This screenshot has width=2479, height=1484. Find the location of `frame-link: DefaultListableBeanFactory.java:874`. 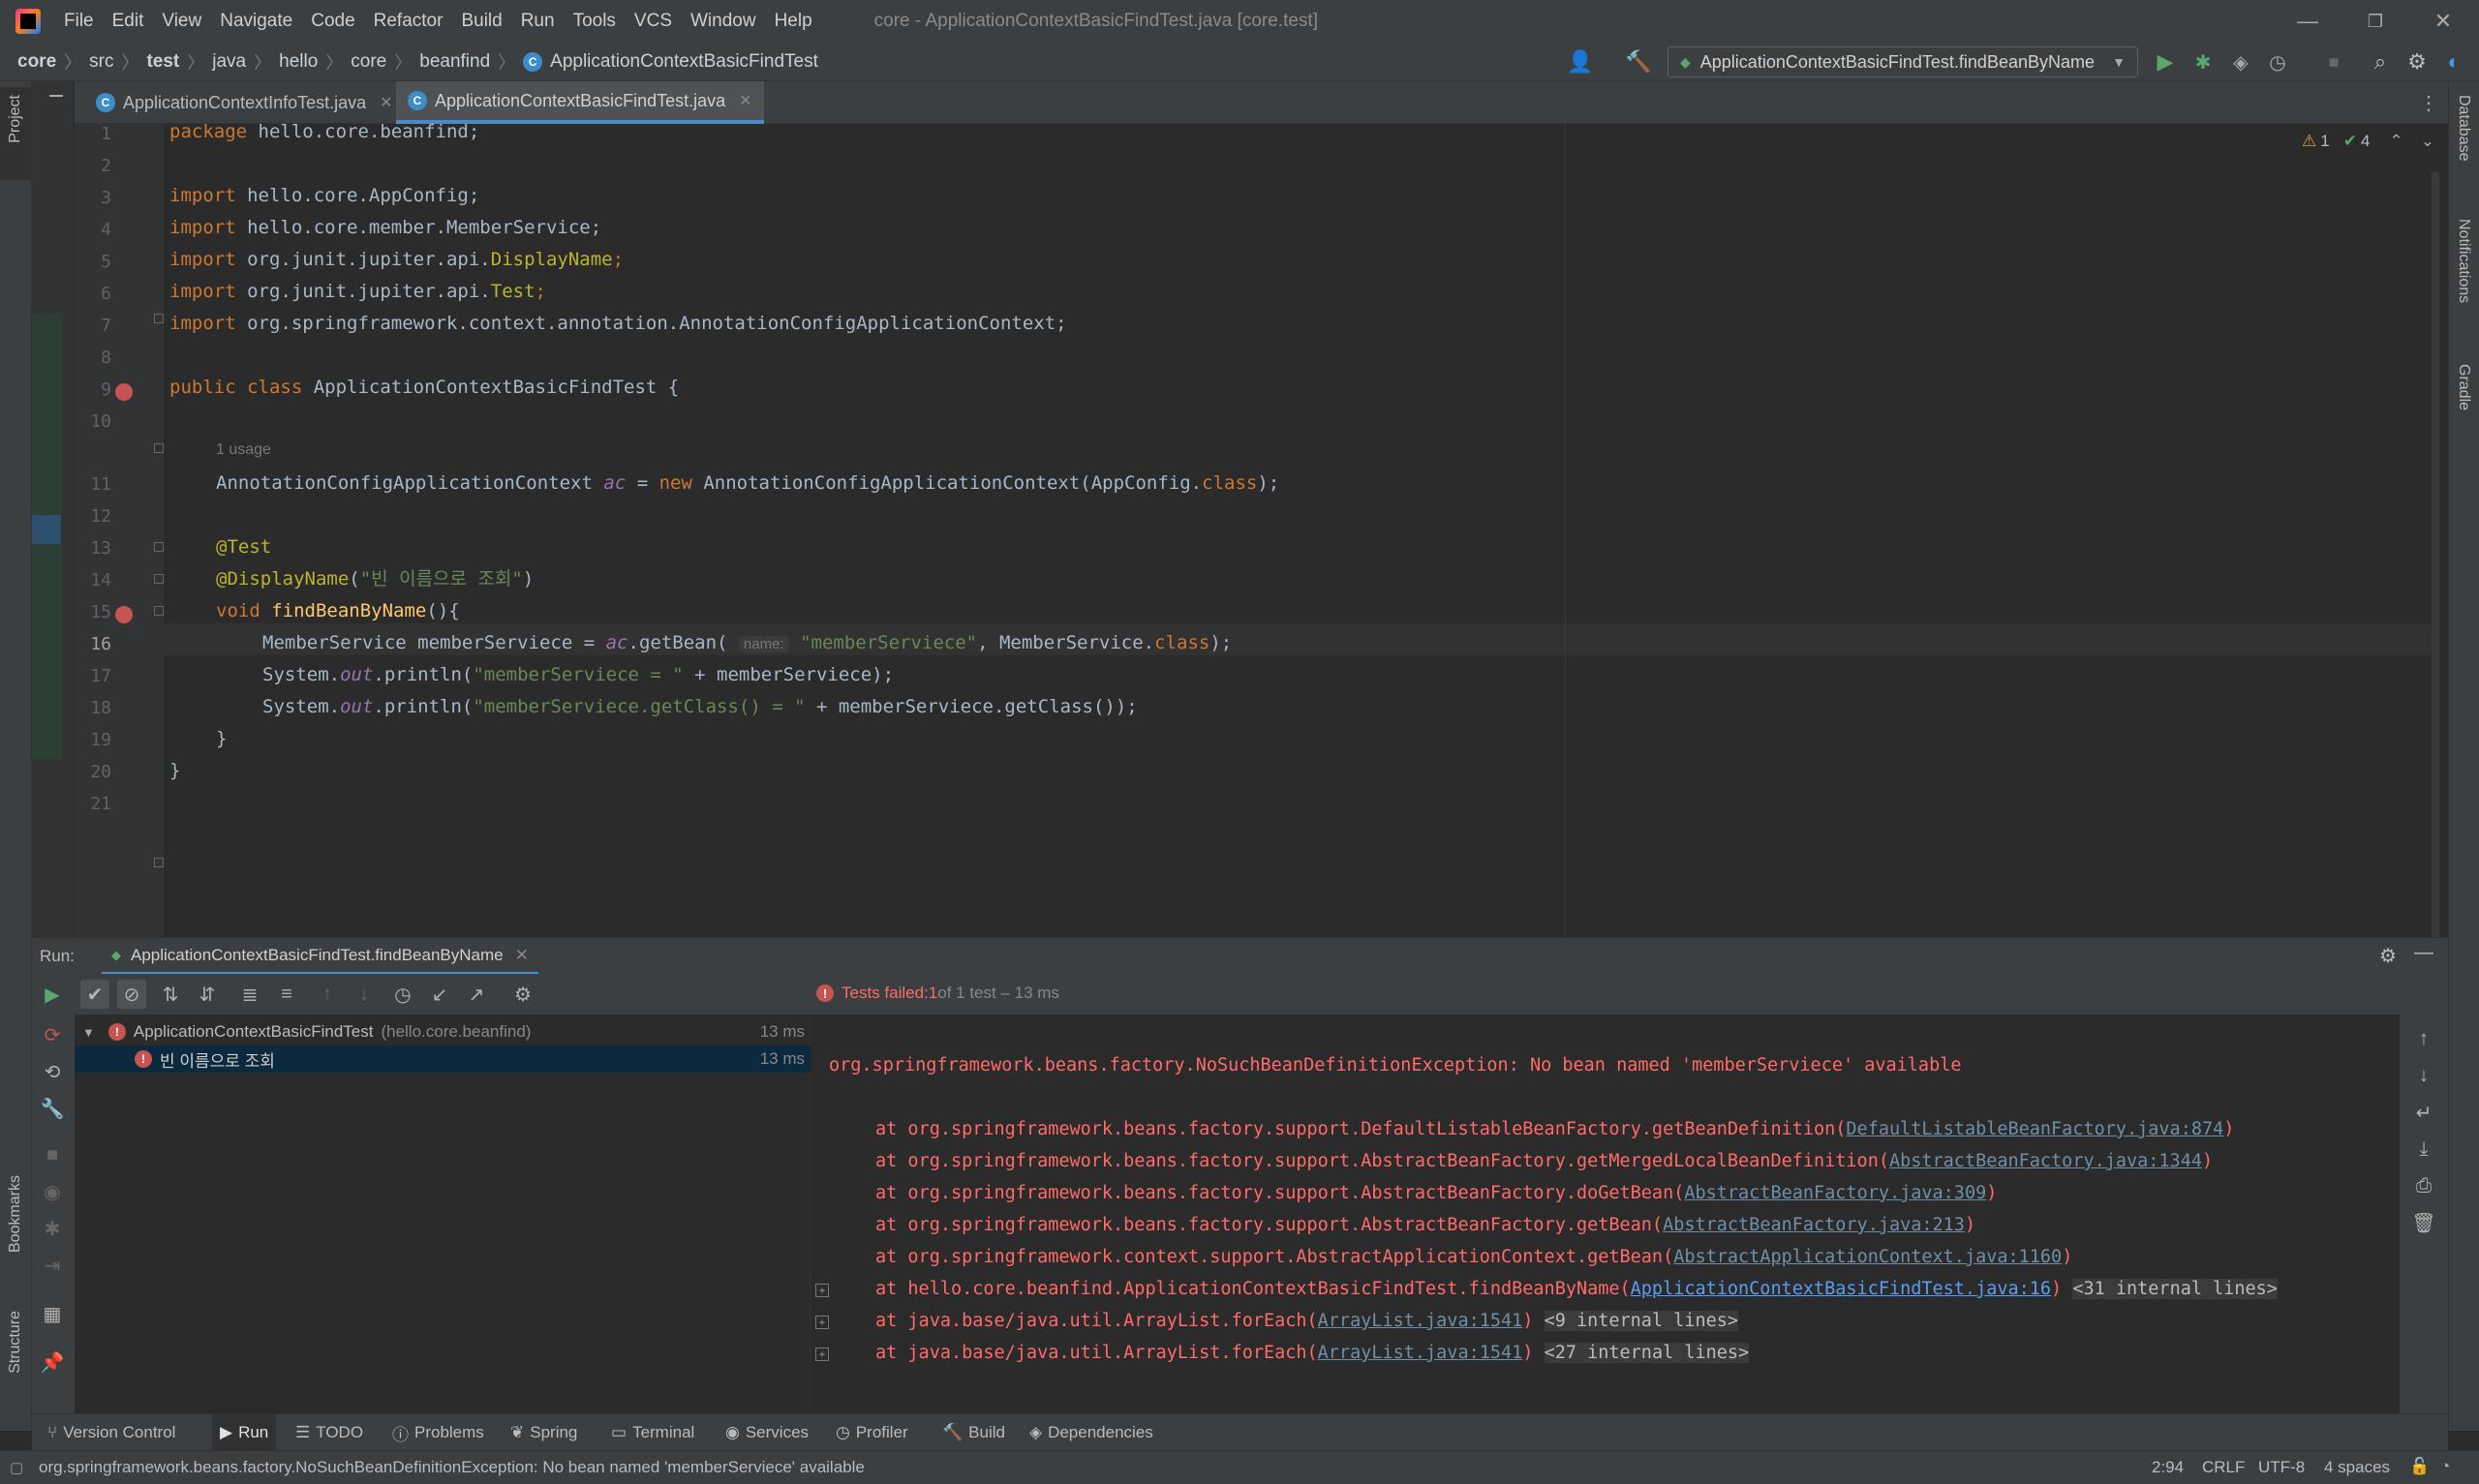

frame-link: DefaultListableBeanFactory.java:874 is located at coordinates (2034, 1129).